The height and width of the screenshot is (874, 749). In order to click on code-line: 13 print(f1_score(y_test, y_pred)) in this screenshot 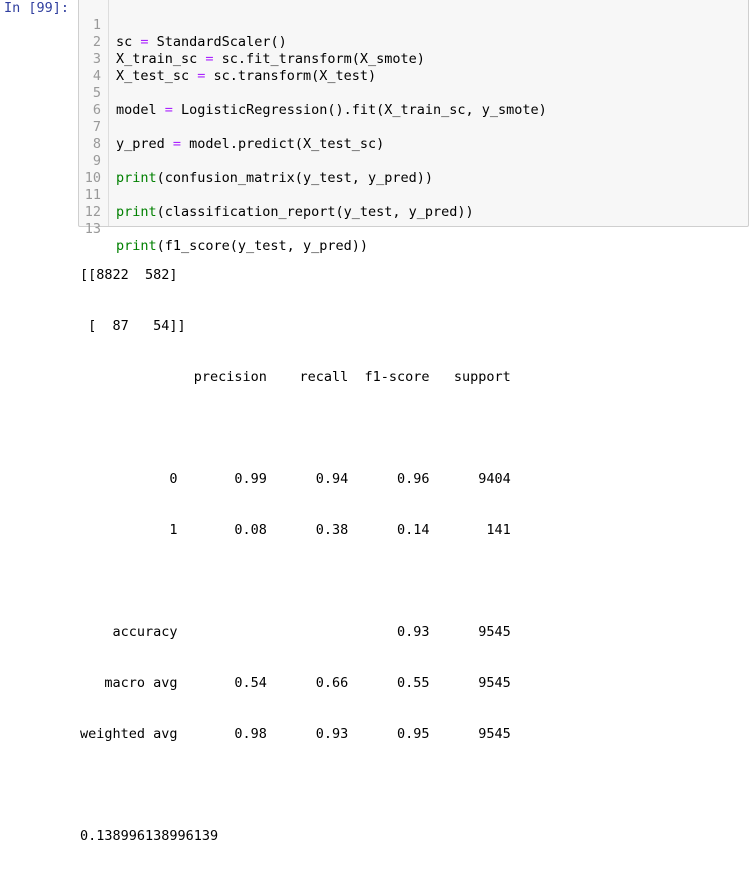, I will do `click(223, 229)`.